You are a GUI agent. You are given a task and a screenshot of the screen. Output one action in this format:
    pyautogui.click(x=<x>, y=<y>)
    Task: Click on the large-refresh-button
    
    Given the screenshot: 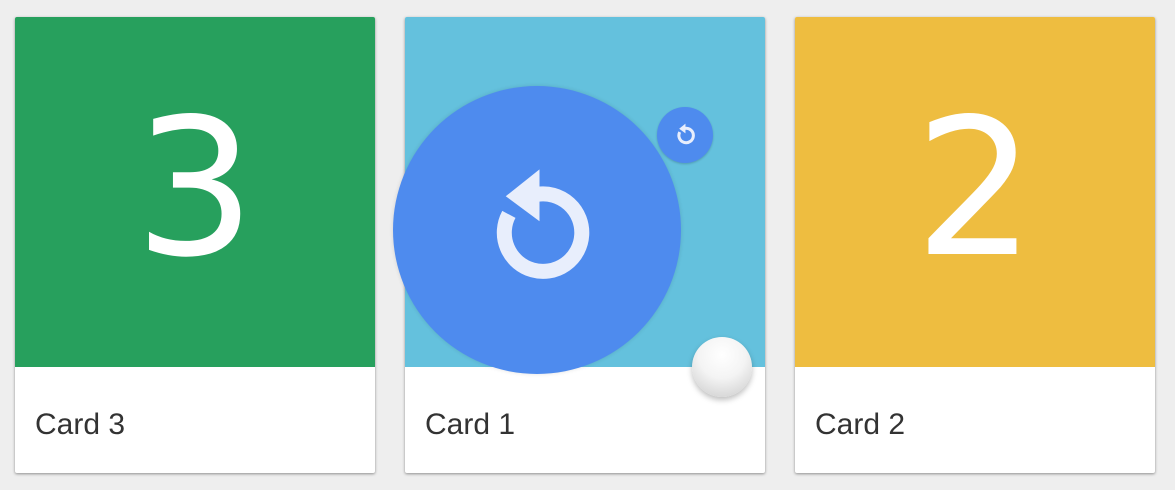 What is the action you would take?
    pyautogui.click(x=537, y=230)
    